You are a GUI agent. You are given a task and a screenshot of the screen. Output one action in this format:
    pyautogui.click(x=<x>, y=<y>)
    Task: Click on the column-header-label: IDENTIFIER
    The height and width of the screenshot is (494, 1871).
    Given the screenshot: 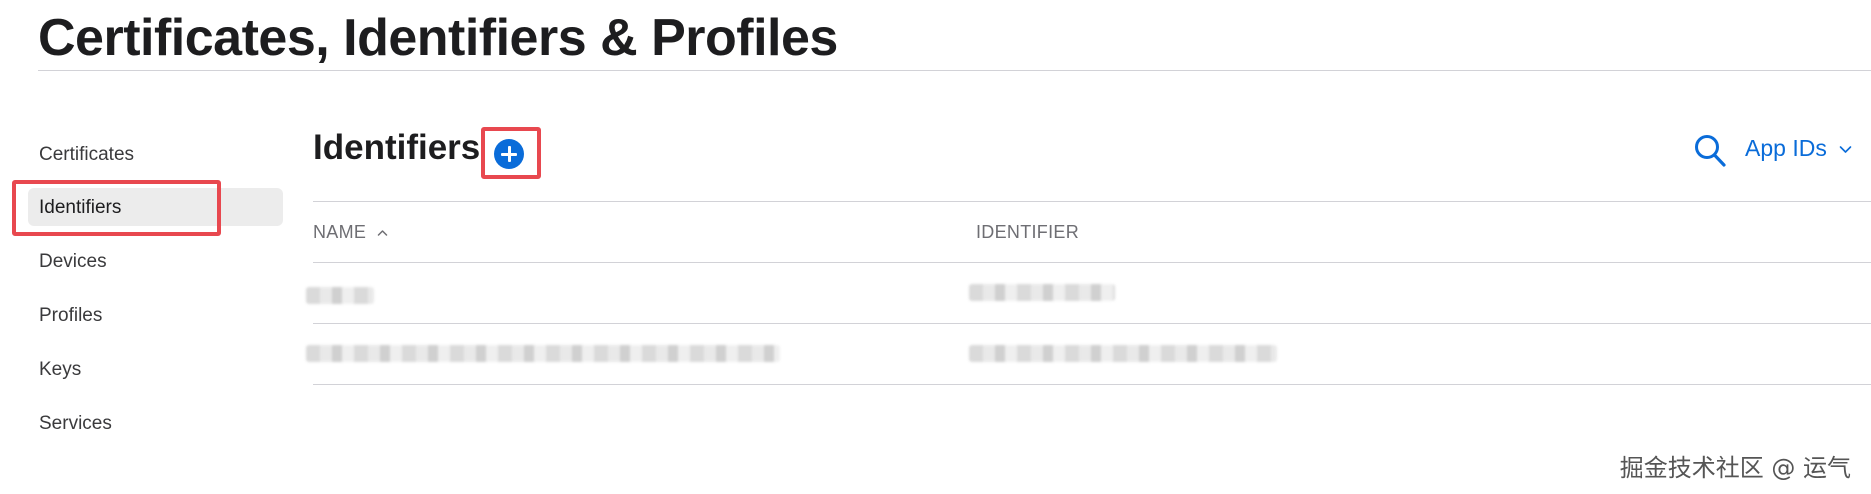 What is the action you would take?
    pyautogui.click(x=1028, y=232)
    